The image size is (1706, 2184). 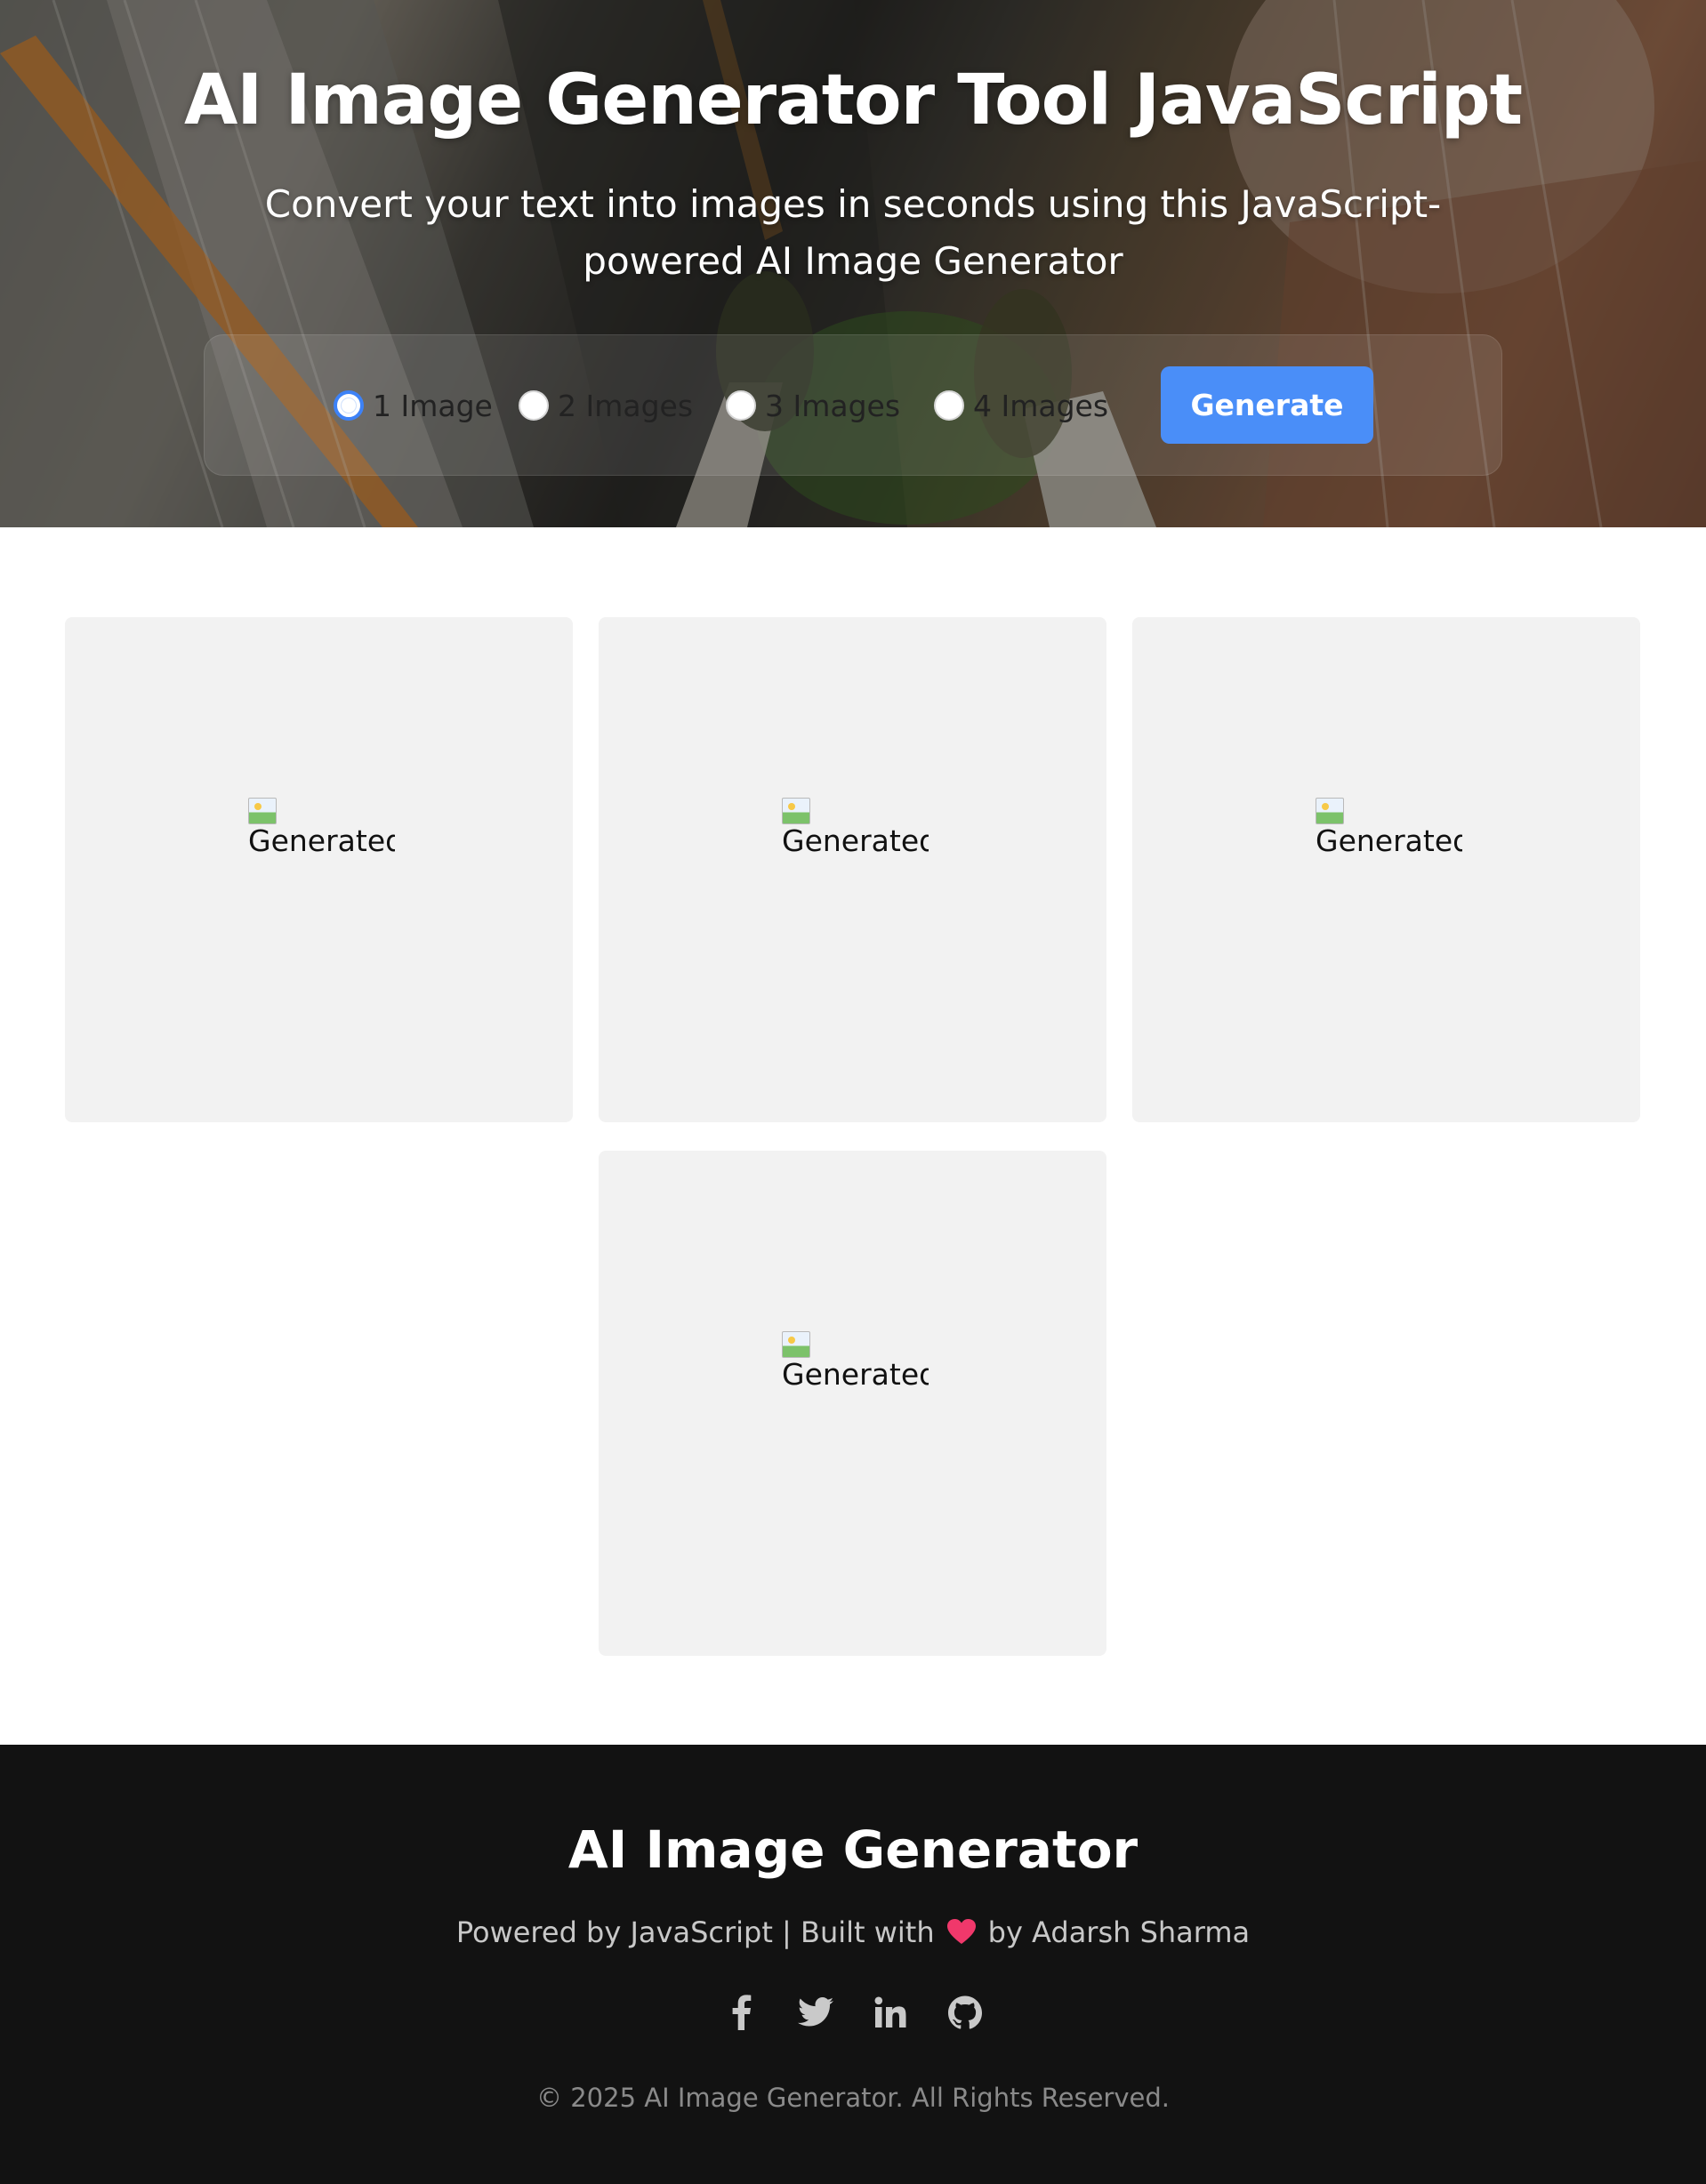 I want to click on radio-label: 2 Images, so click(x=626, y=405).